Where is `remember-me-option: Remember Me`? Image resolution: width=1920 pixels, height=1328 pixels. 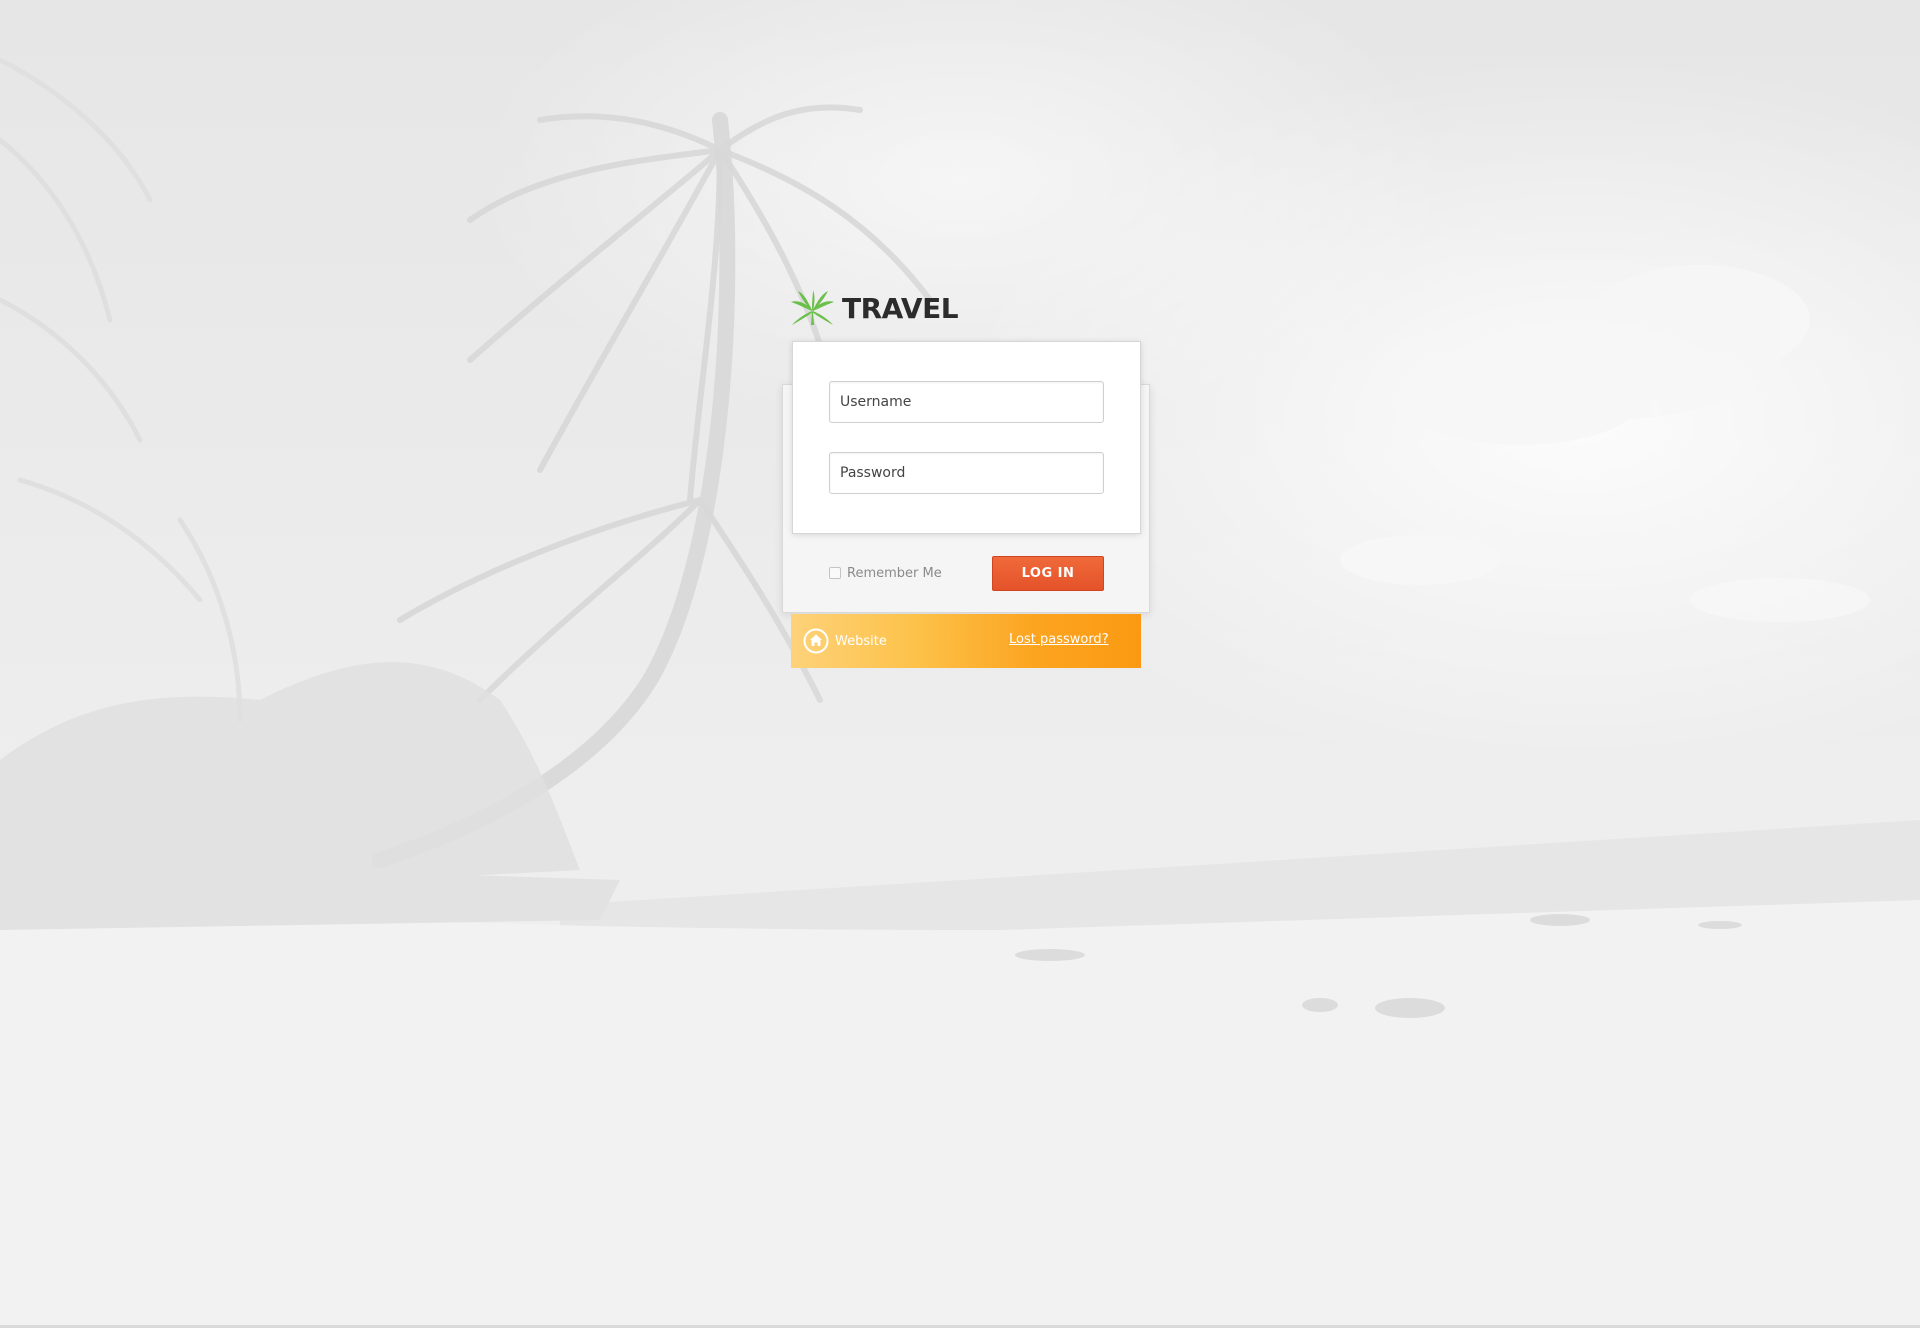
remember-me-option: Remember Me is located at coordinates (885, 573).